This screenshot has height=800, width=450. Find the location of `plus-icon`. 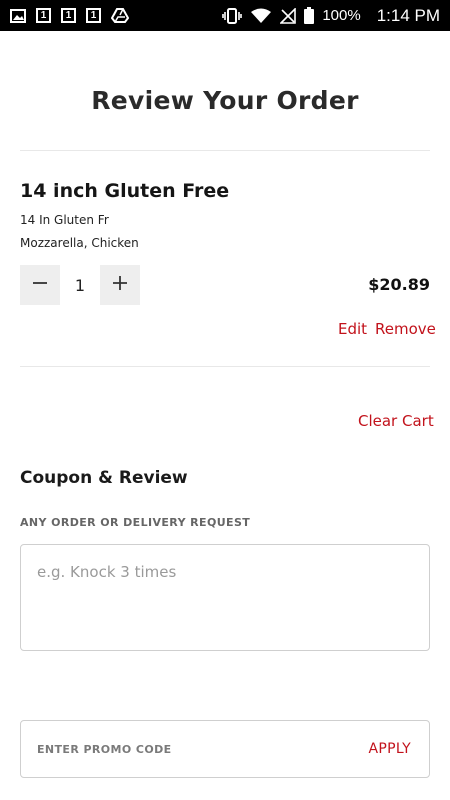

plus-icon is located at coordinates (120, 285).